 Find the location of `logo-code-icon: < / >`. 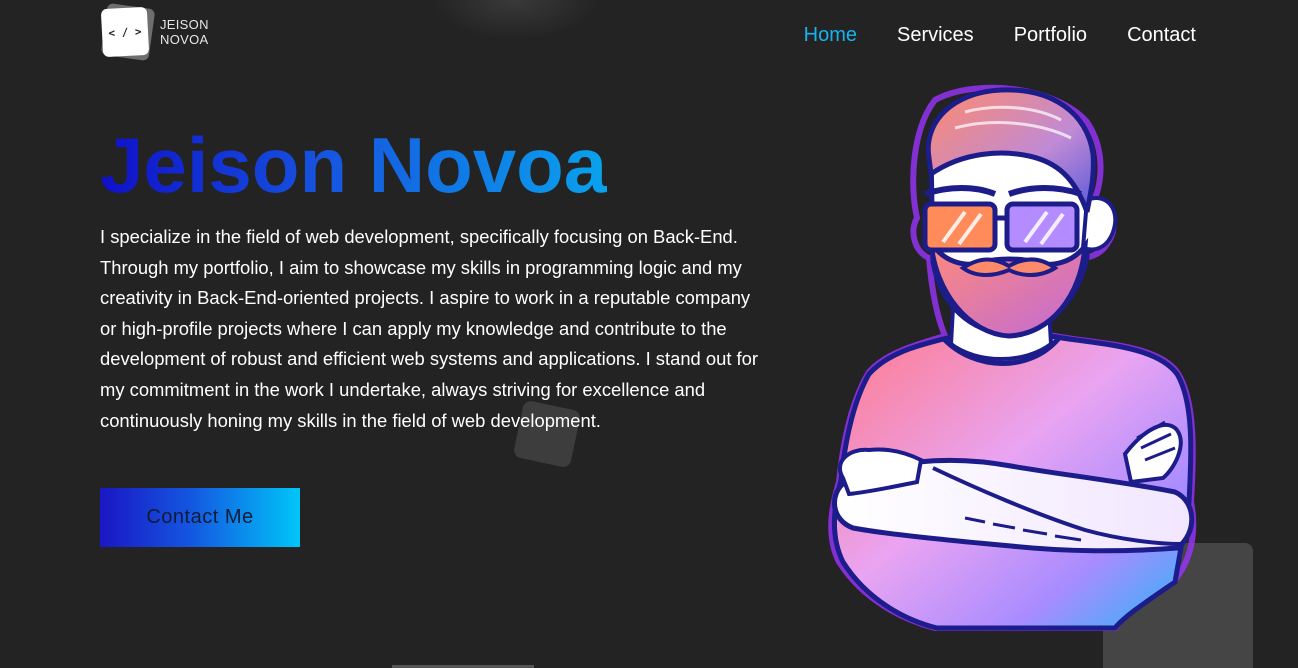

logo-code-icon: < / > is located at coordinates (128, 32).